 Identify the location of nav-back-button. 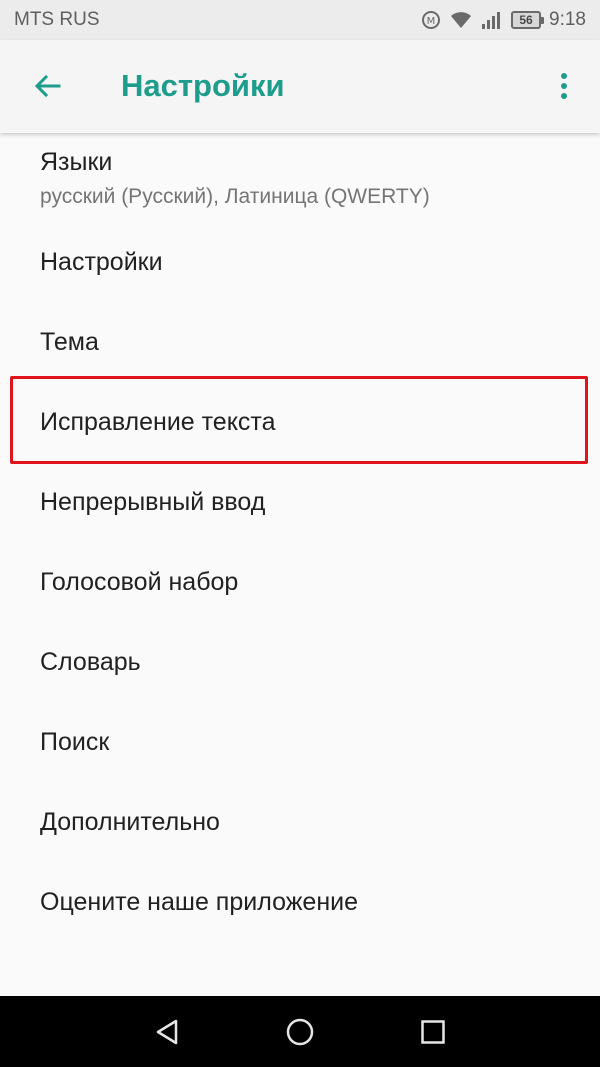
(167, 1031).